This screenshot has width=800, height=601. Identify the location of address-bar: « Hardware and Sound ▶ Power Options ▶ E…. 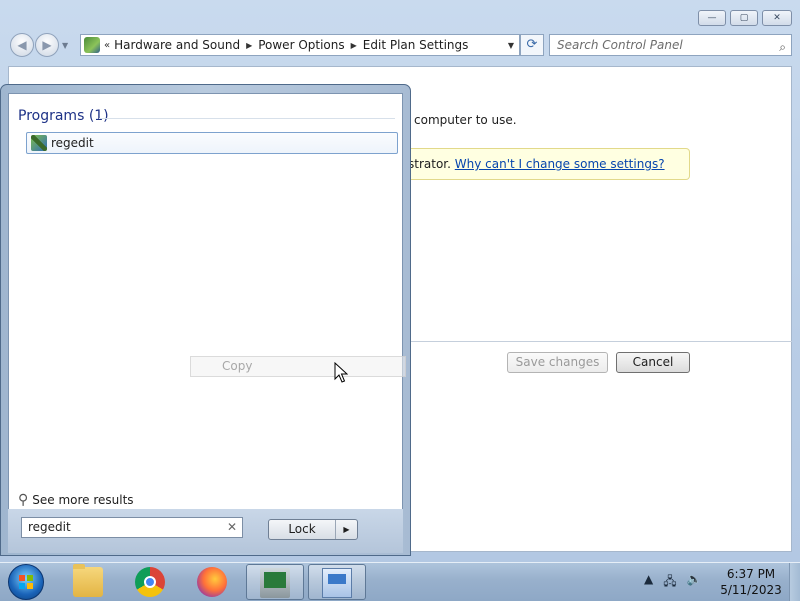
(300, 45).